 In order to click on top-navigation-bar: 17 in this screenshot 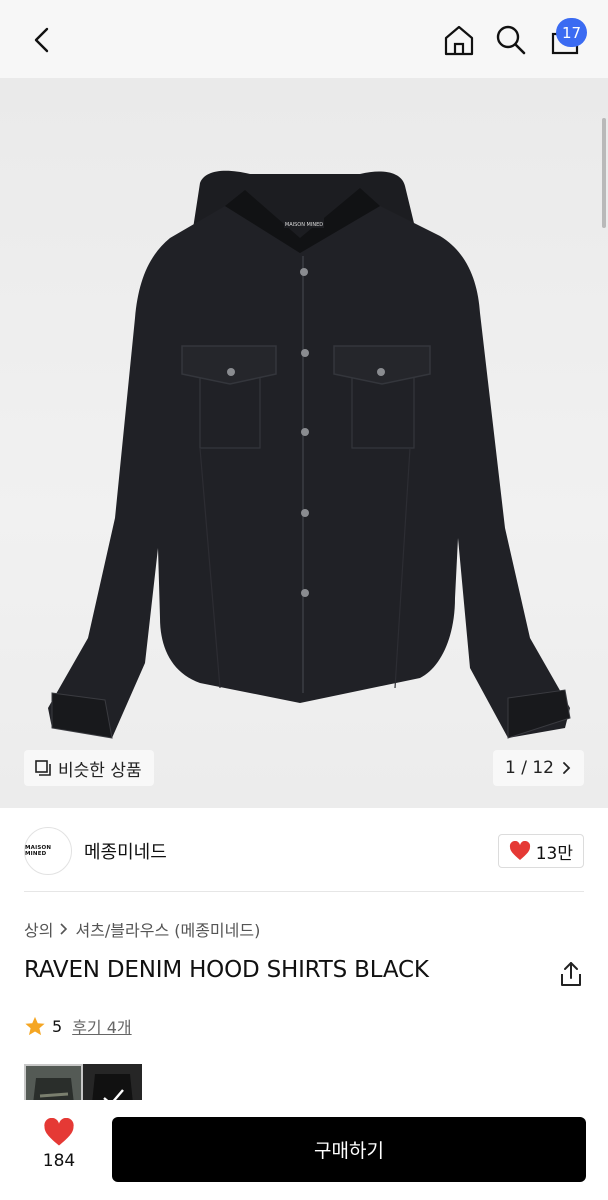, I will do `click(304, 39)`.